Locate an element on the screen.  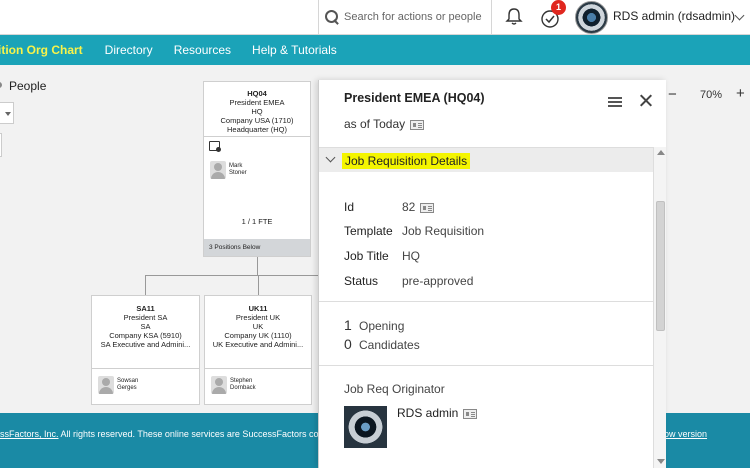
nav-item-resources: Resources is located at coordinates (202, 50).